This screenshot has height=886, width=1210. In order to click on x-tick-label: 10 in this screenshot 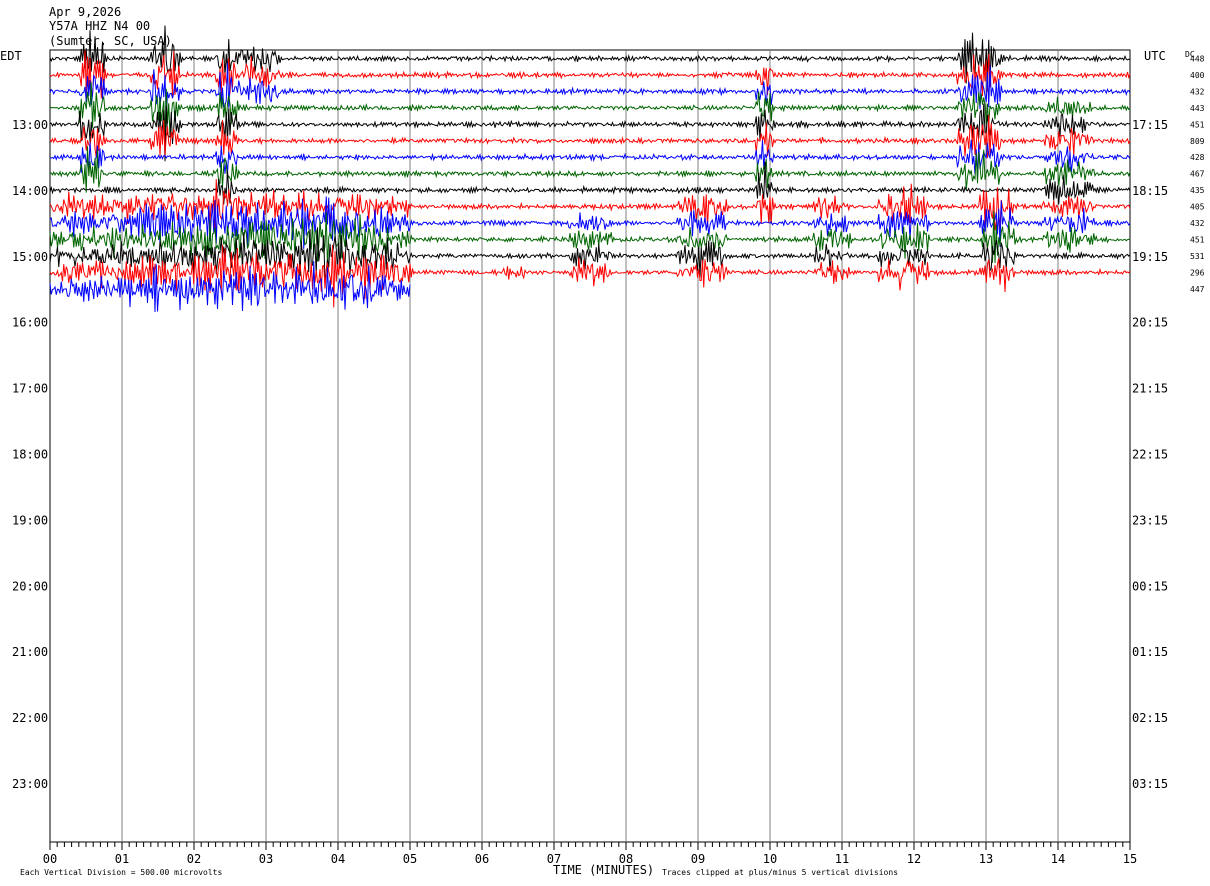, I will do `click(770, 859)`.